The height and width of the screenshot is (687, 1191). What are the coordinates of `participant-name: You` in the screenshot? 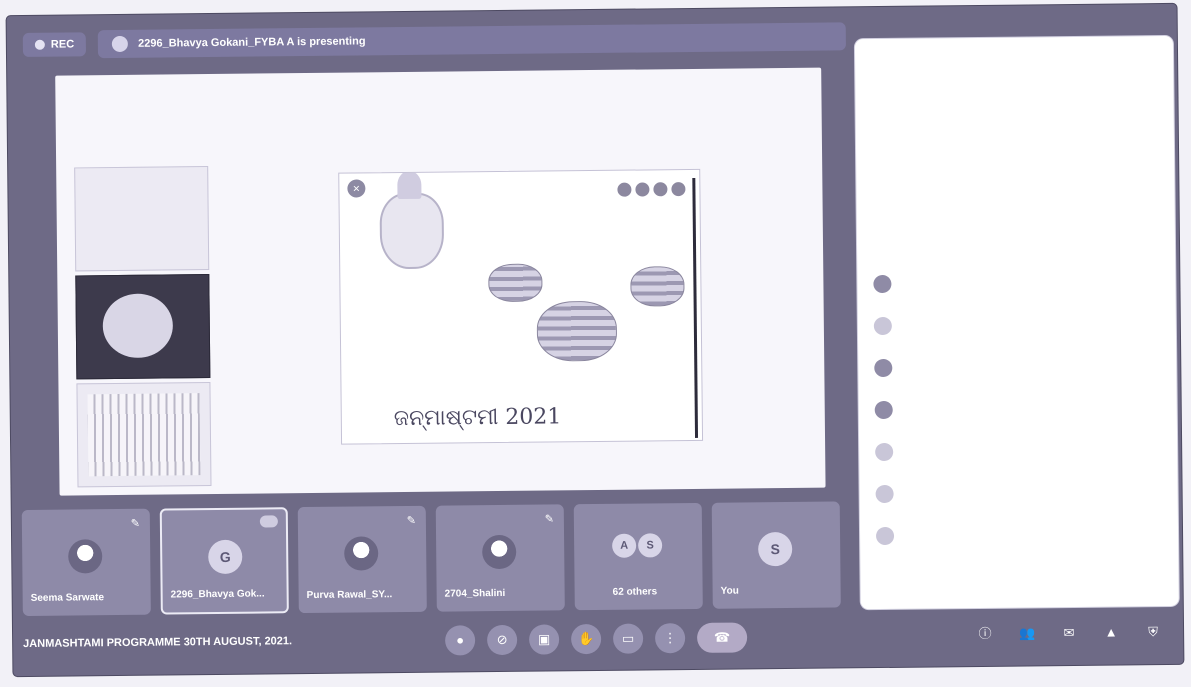 It's located at (729, 591).